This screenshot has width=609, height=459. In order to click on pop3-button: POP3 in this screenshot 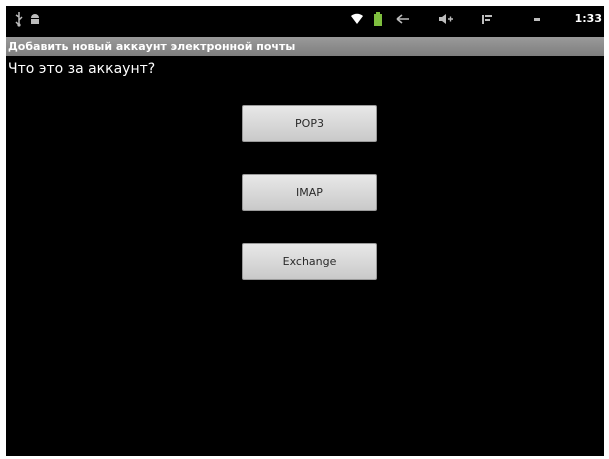, I will do `click(309, 123)`.